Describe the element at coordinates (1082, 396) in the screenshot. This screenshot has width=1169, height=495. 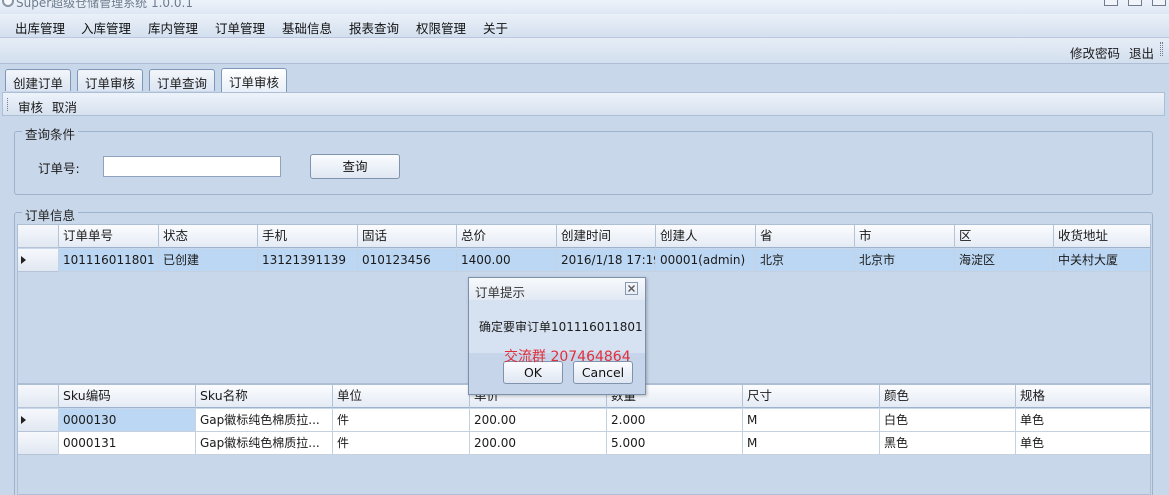
I see `column-header: 规格` at that location.